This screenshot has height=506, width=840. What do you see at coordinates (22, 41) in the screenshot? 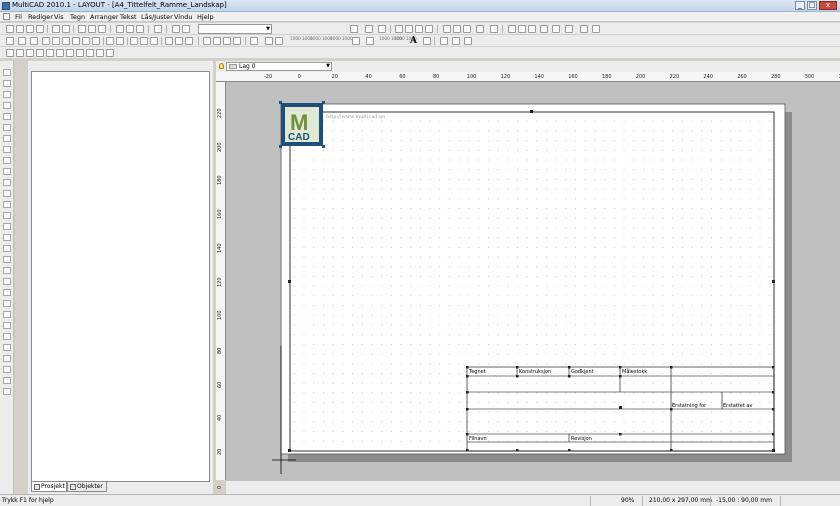
I see `arrow-right-icon` at bounding box center [22, 41].